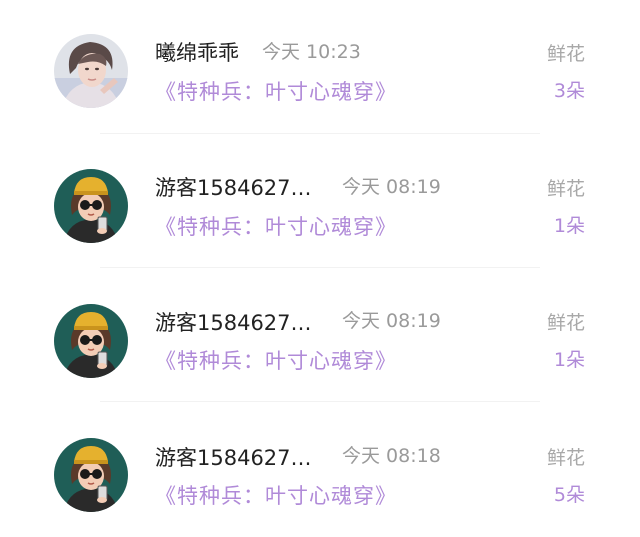 The image size is (640, 537). What do you see at coordinates (91, 71) in the screenshot?
I see `photo-avatar-icon` at bounding box center [91, 71].